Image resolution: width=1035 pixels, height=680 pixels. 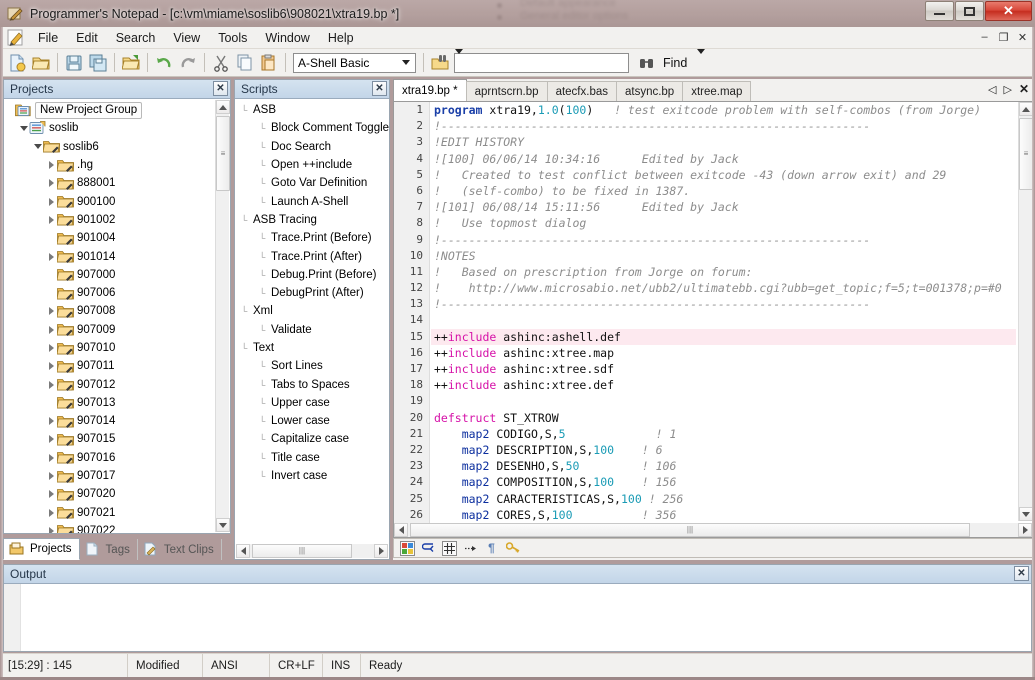 I want to click on script-tree-item: └ Capitalize case, so click(x=312, y=439).